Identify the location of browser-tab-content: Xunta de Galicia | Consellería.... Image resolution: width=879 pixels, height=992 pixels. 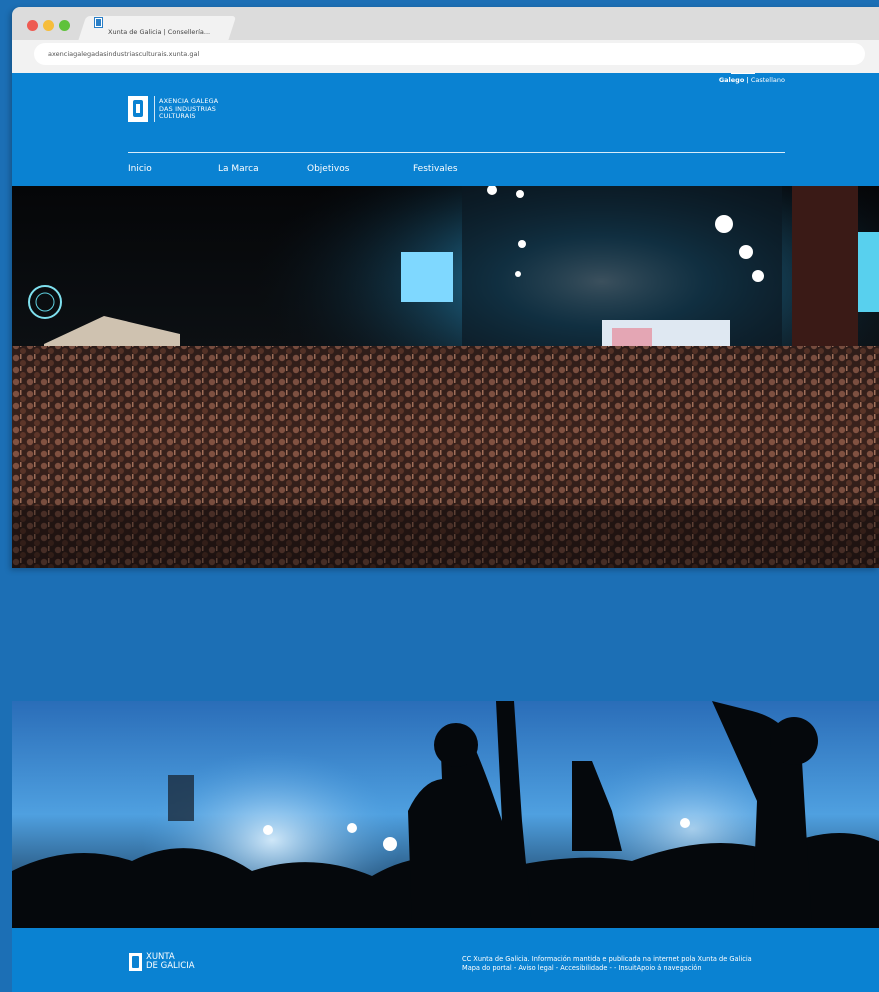
(162, 28).